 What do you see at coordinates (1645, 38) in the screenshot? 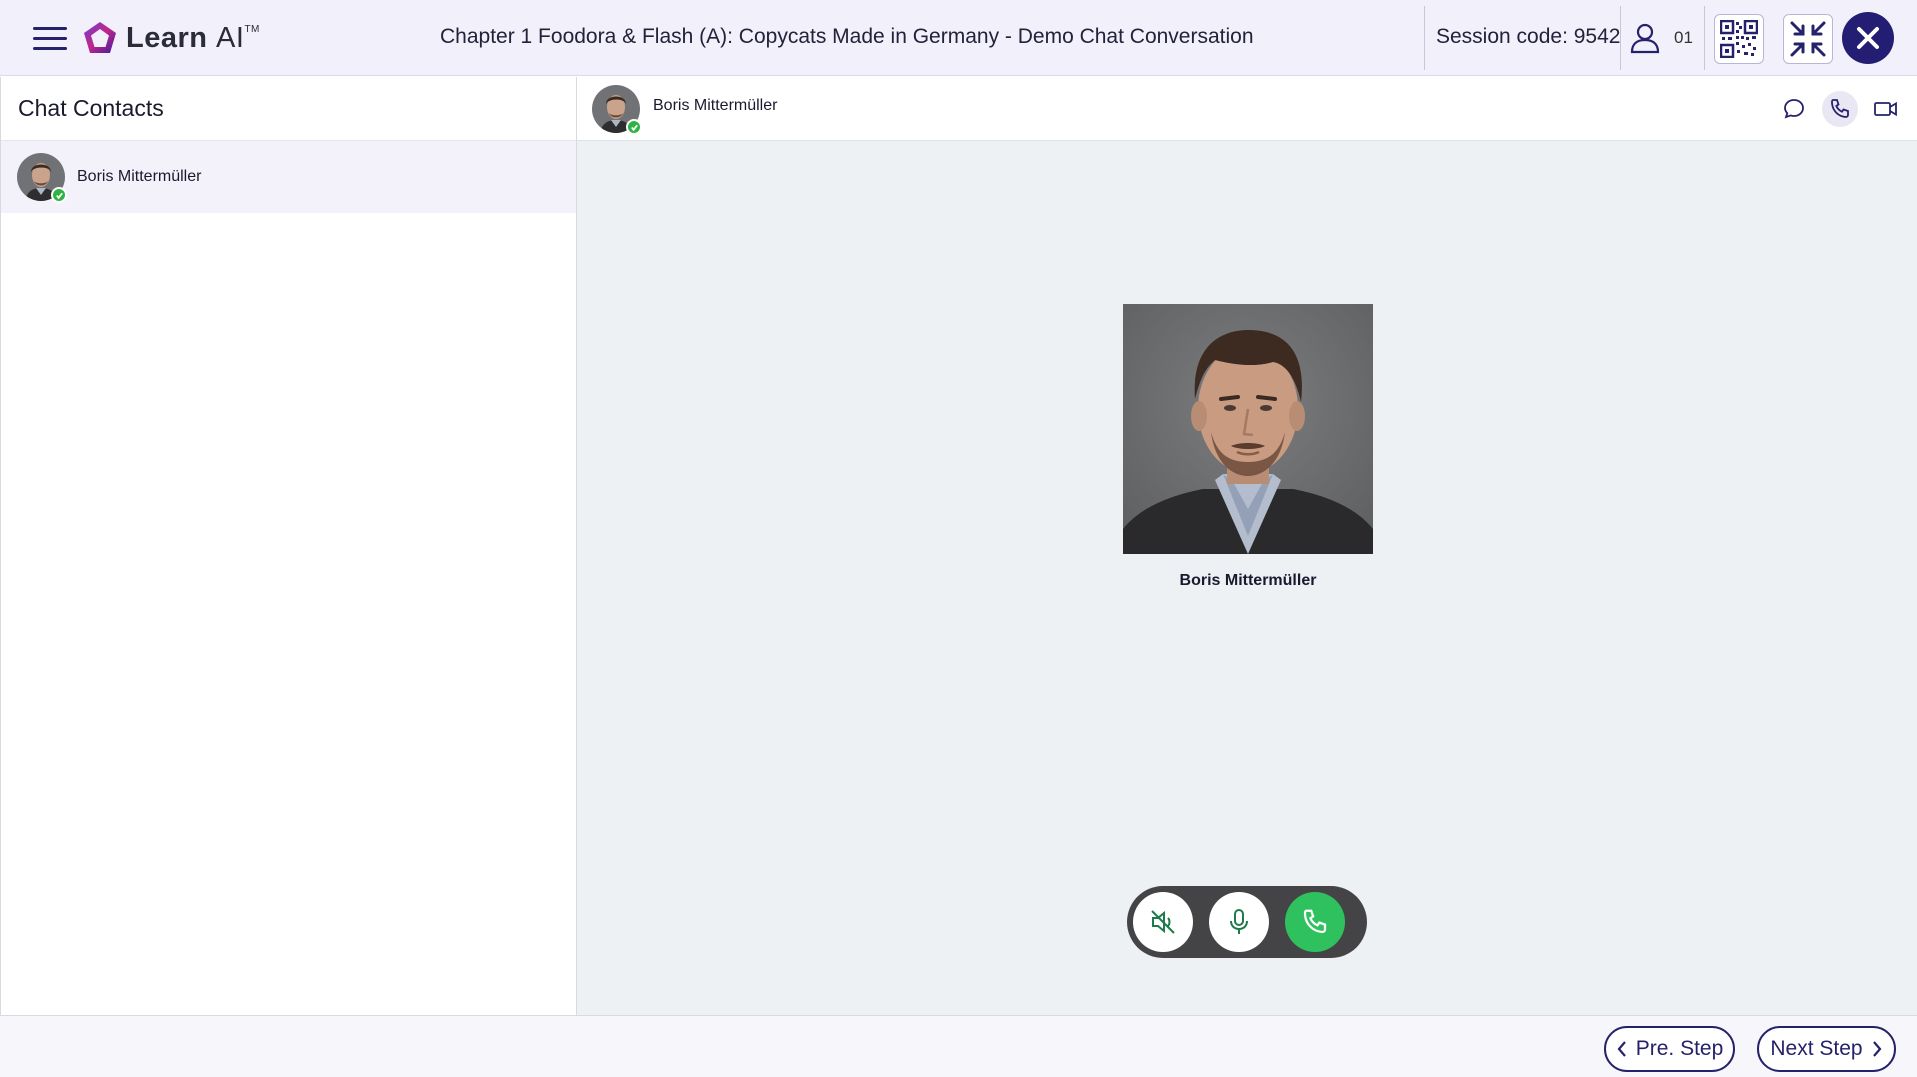
I see `user-icon` at bounding box center [1645, 38].